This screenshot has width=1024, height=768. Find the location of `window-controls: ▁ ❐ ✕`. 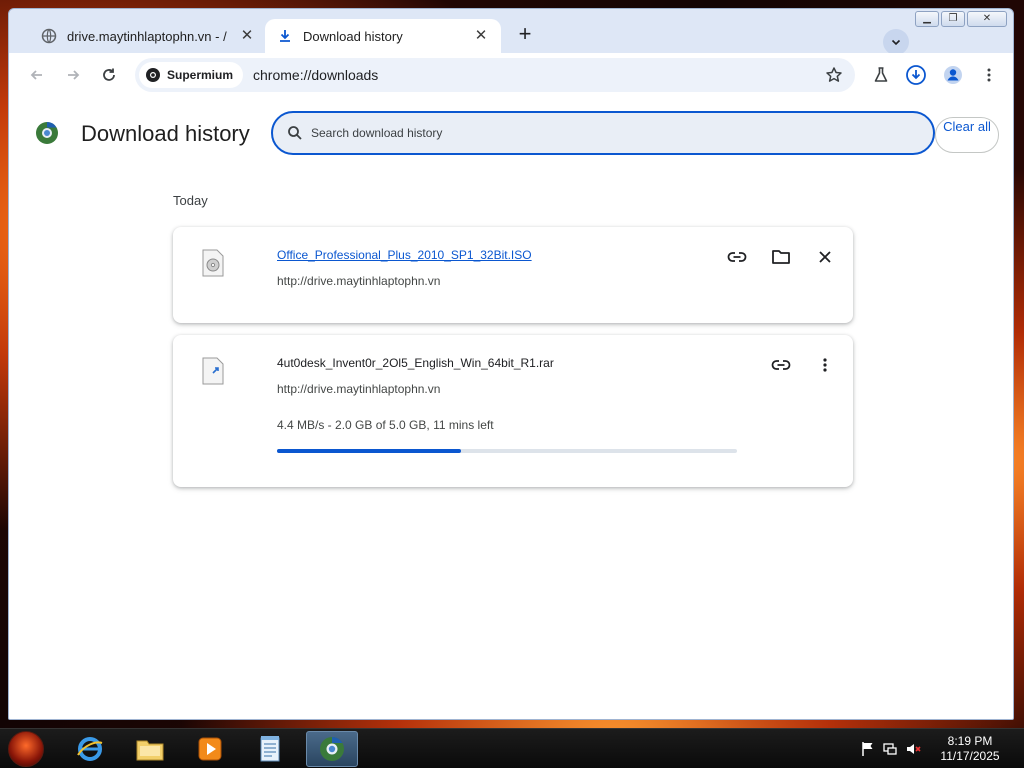

window-controls: ▁ ❐ ✕ is located at coordinates (961, 19).